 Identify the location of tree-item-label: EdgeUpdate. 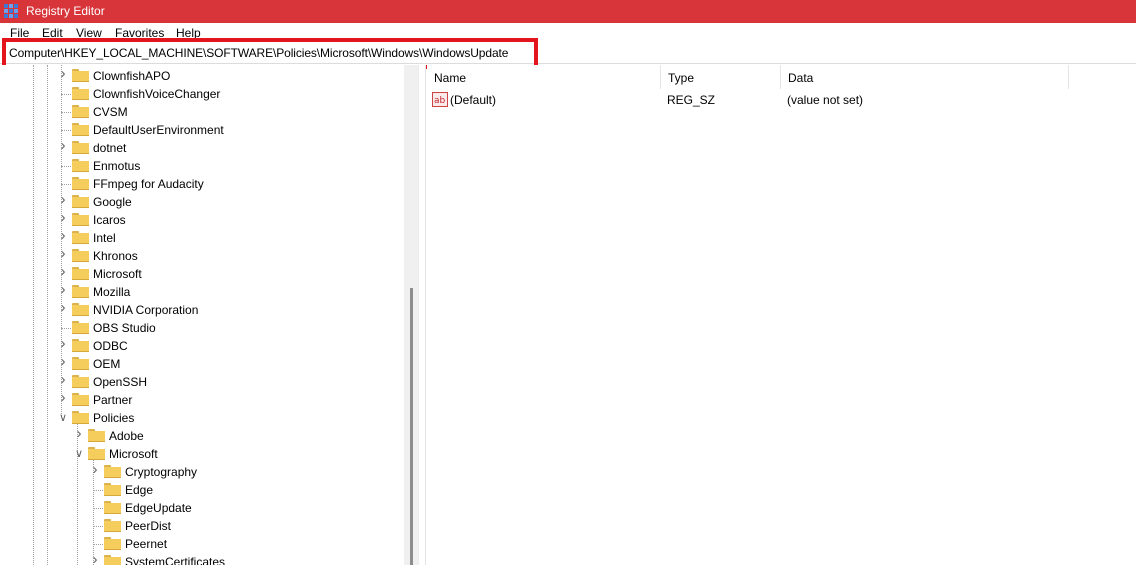
(158, 508).